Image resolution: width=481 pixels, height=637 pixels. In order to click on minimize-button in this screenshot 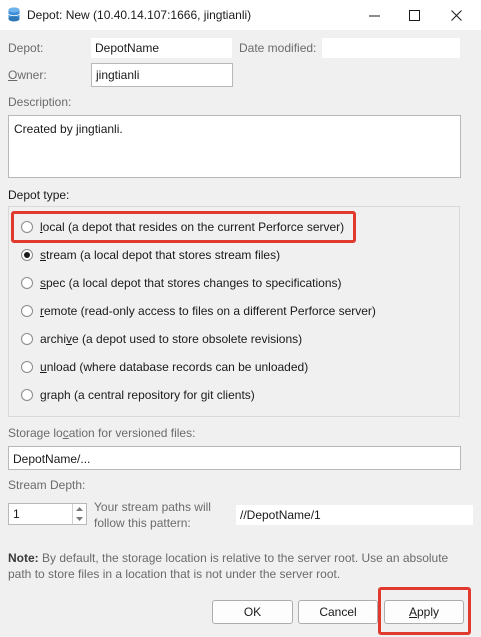, I will do `click(374, 15)`.